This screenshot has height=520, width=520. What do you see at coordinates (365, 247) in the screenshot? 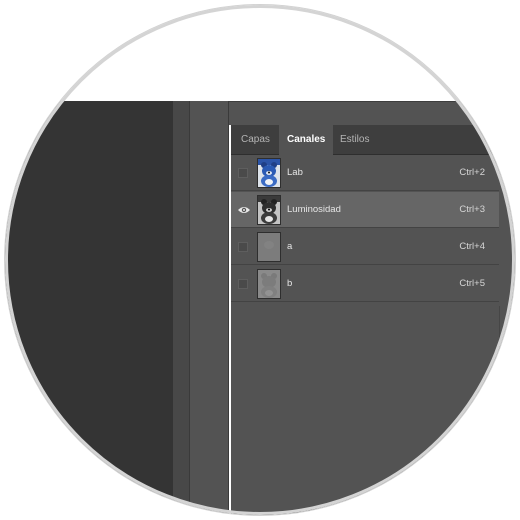
I see `channel-row-a: a Ctrl+4` at bounding box center [365, 247].